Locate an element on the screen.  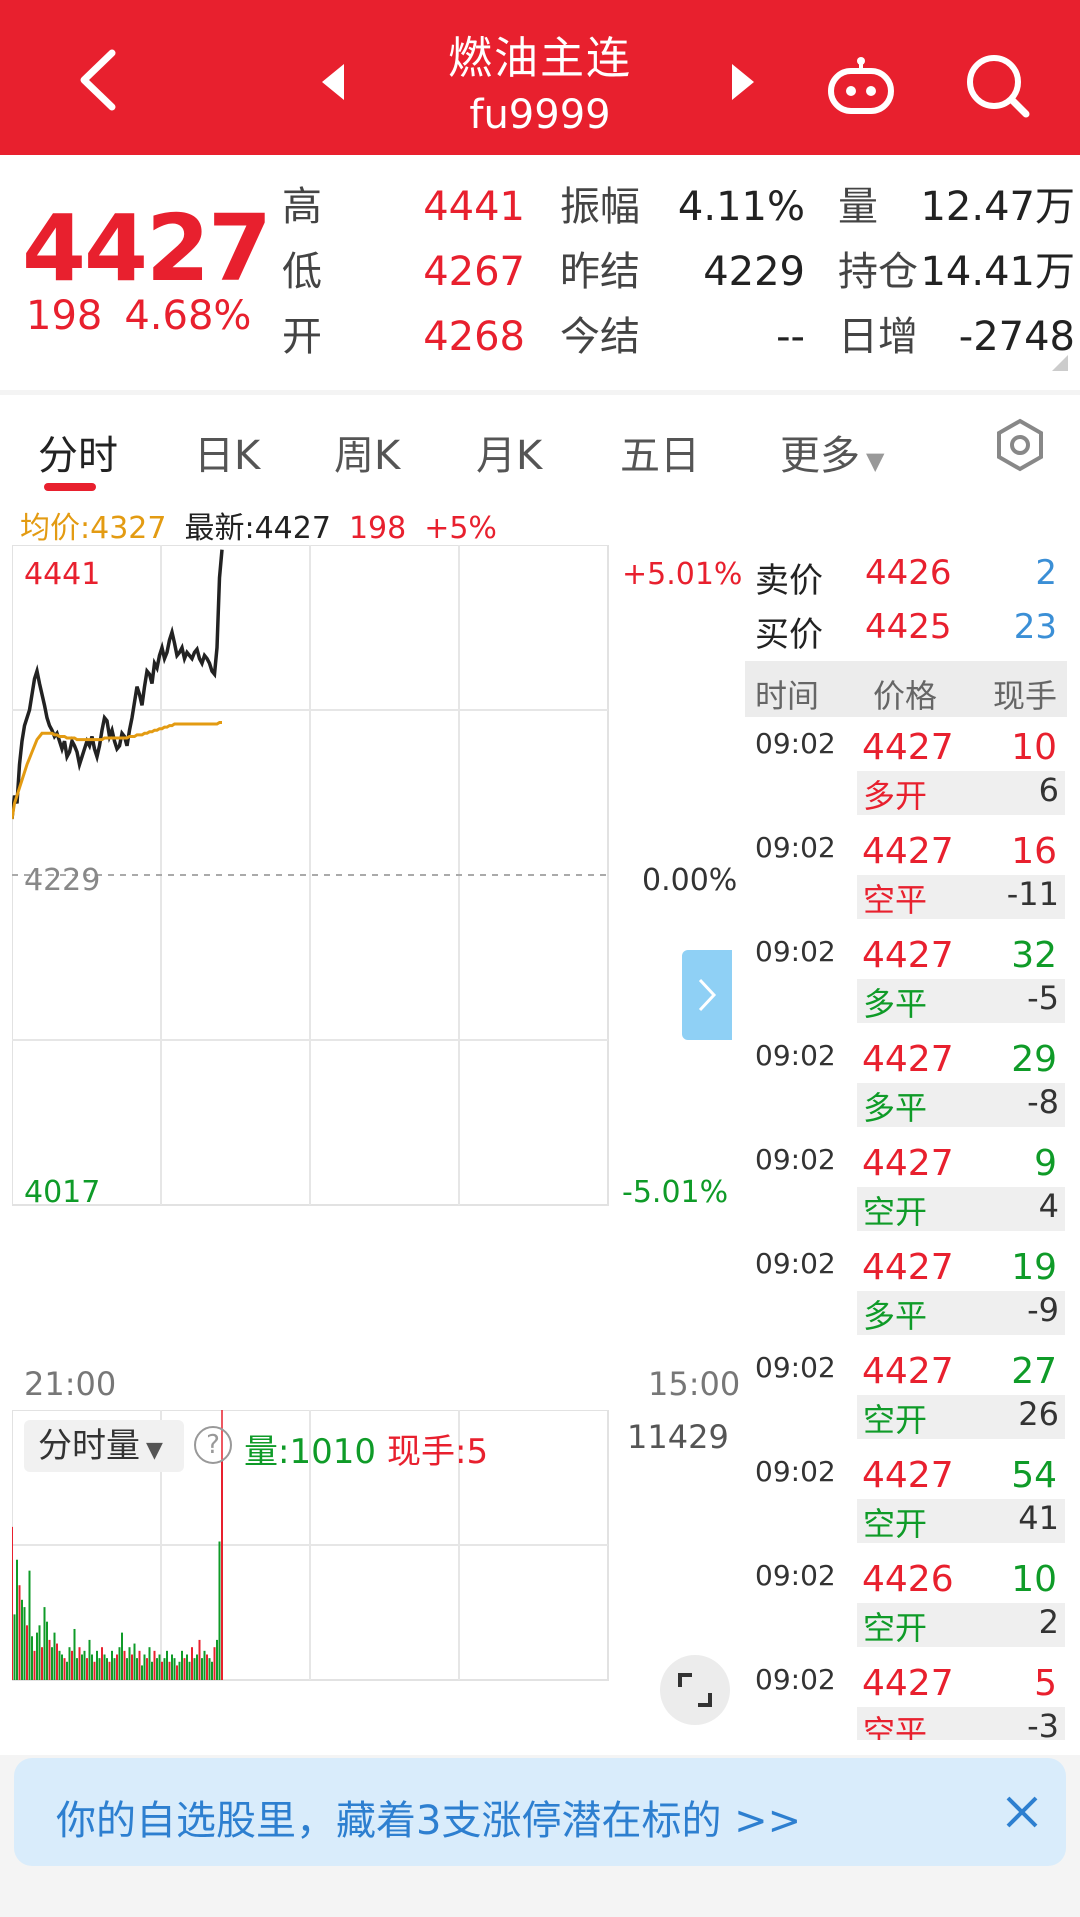
trade-net: -11 is located at coordinates (1032, 894).